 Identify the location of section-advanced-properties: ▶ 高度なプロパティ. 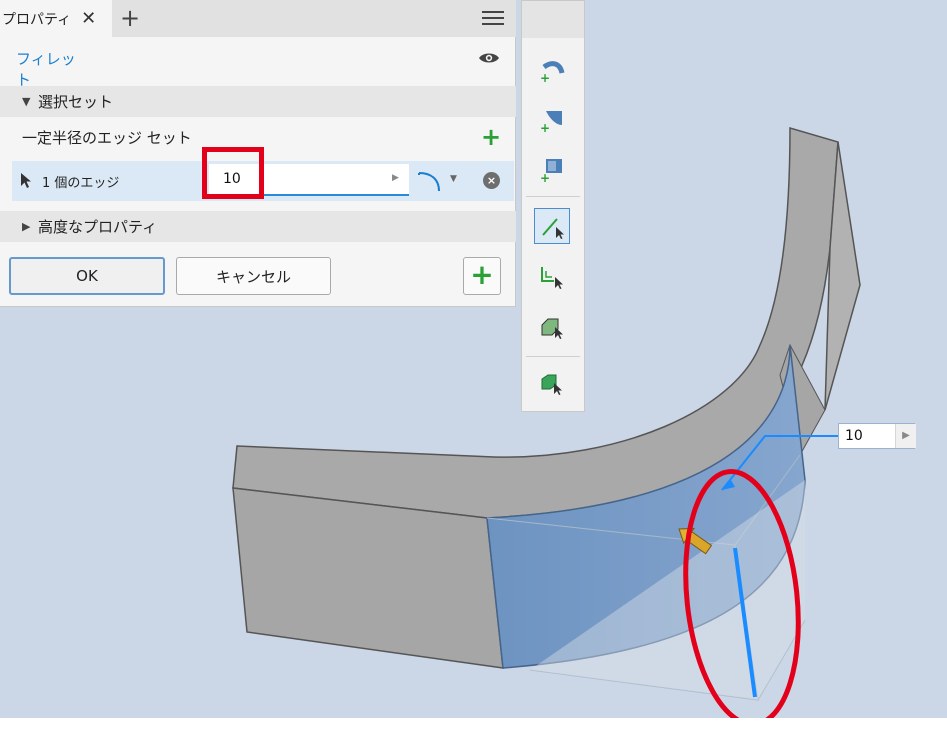
(258, 226).